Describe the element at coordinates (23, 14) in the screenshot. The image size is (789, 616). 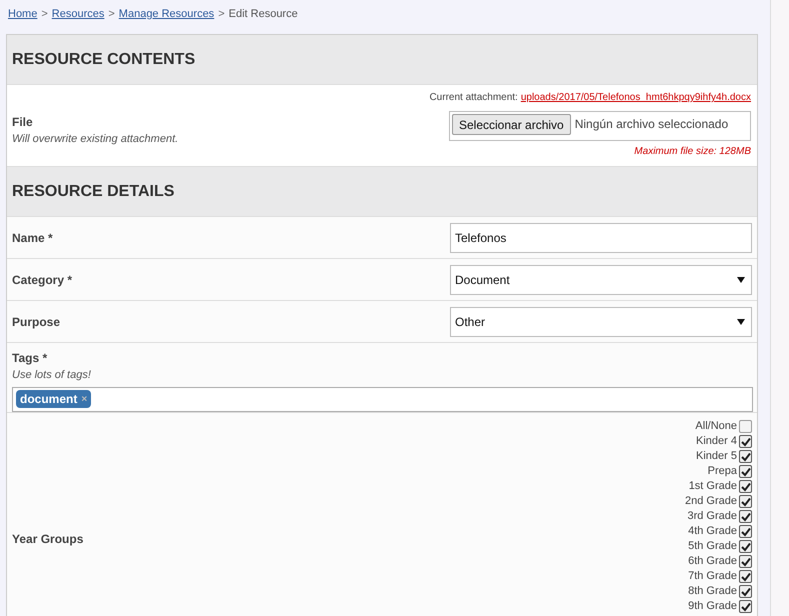
I see `breadcrumb-link: Home` at that location.